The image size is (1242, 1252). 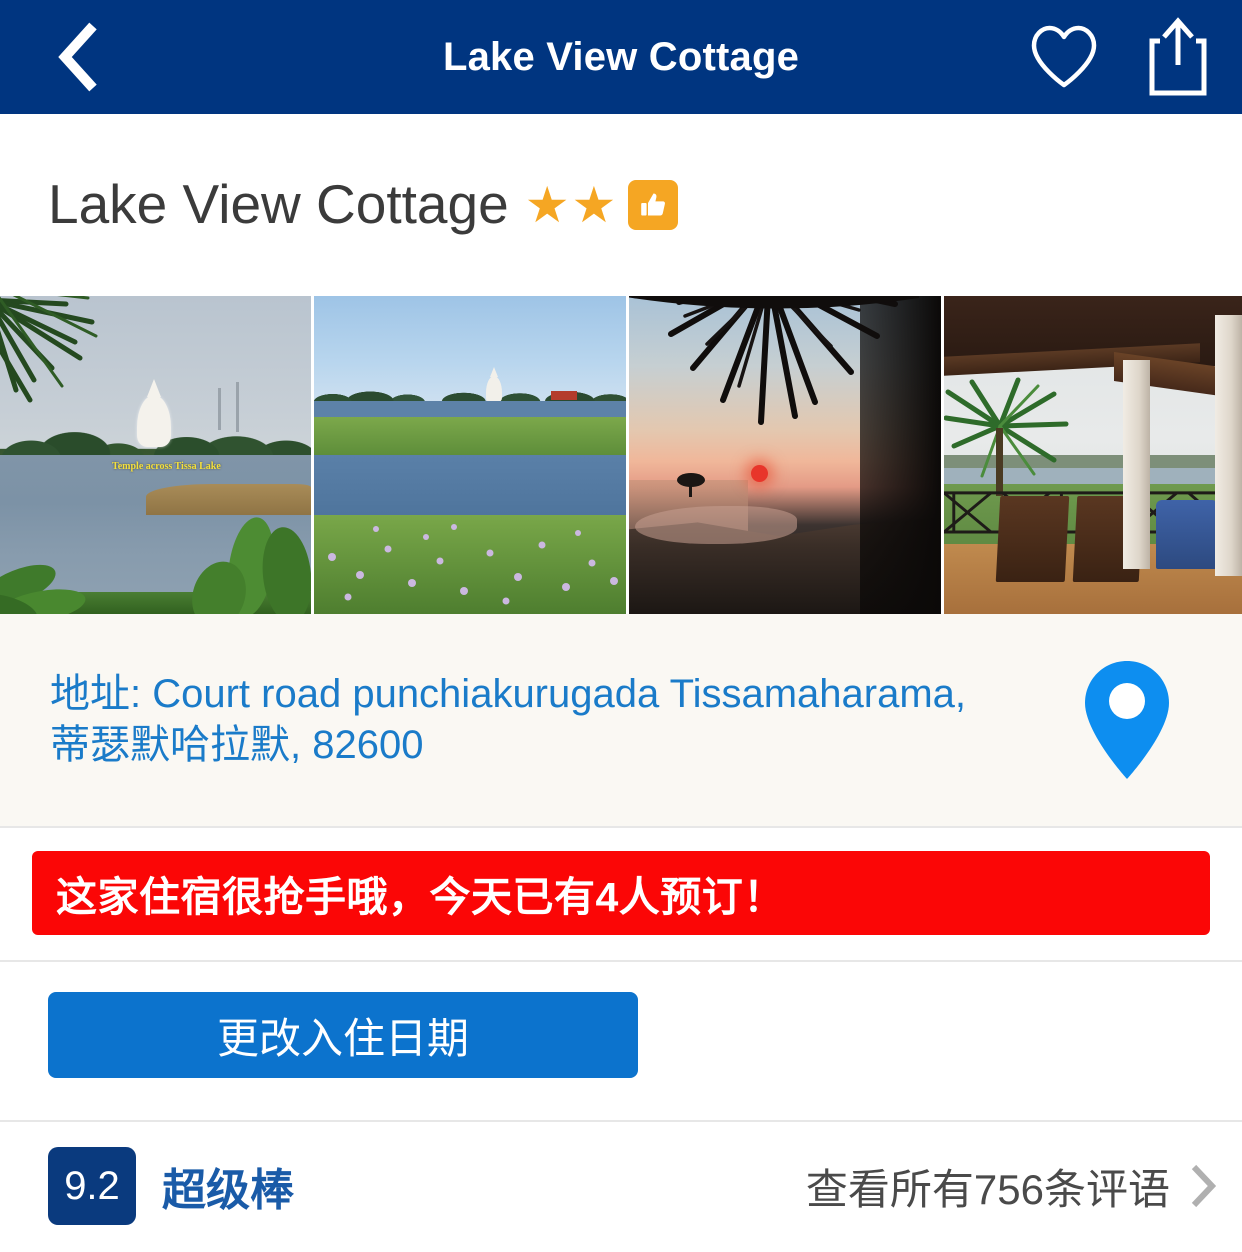 I want to click on favorite-button, so click(x=1064, y=57).